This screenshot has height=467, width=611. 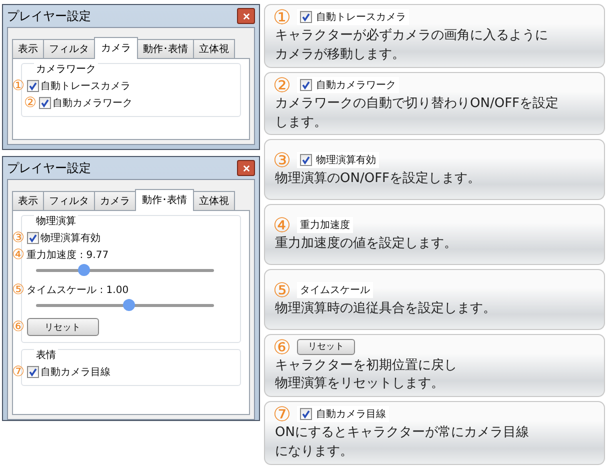 I want to click on description-line: キャラクターが必ずカメラの画角に入るように, so click(x=411, y=36).